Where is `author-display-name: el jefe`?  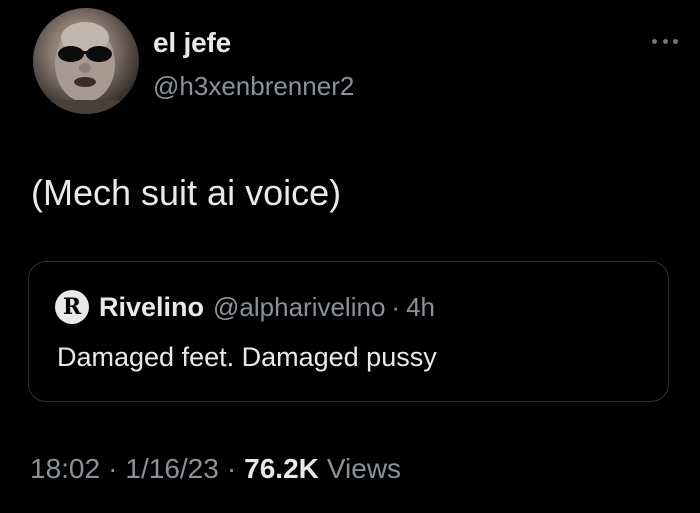
author-display-name: el jefe is located at coordinates (192, 43).